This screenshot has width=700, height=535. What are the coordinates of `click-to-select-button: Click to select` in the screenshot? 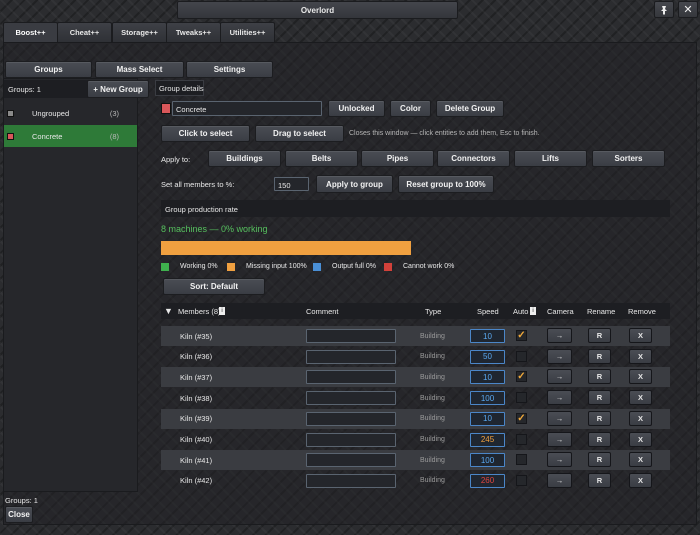 It's located at (205, 133).